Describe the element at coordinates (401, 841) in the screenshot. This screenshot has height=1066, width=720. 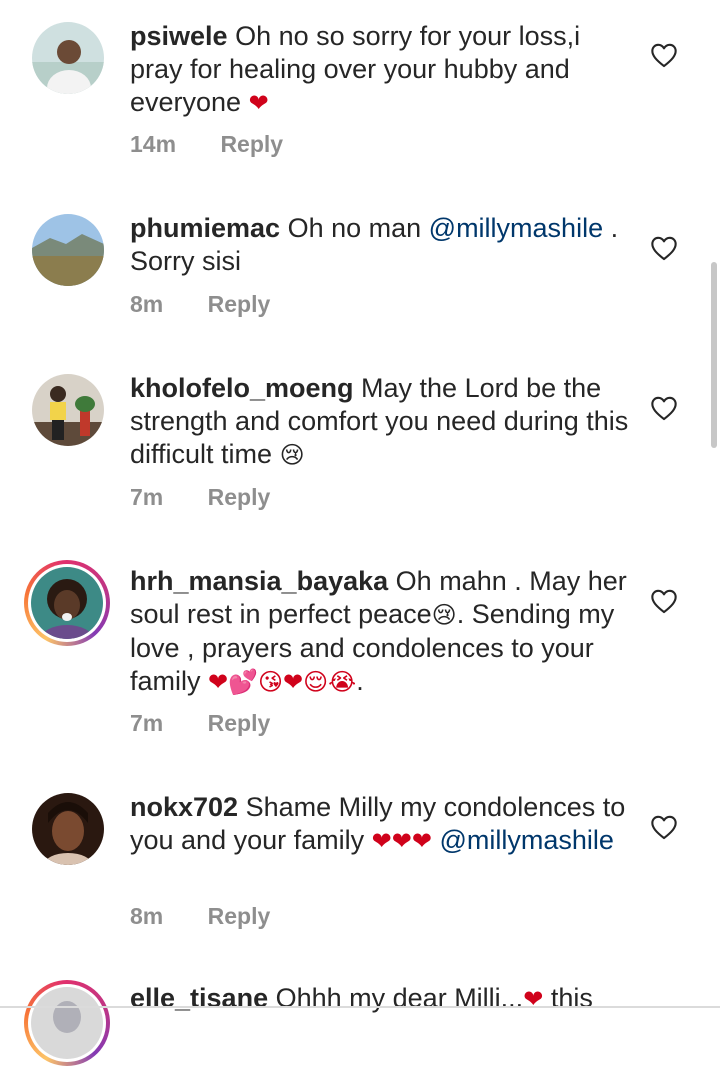
I see `comment-emoji-group: ❤❤❤` at that location.